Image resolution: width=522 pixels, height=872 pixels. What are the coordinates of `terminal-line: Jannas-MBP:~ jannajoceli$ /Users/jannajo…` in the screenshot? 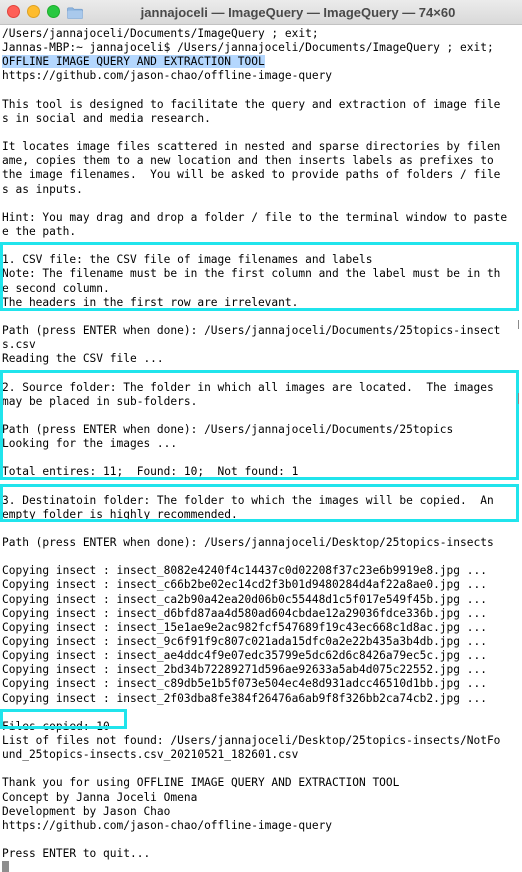 It's located at (260, 48).